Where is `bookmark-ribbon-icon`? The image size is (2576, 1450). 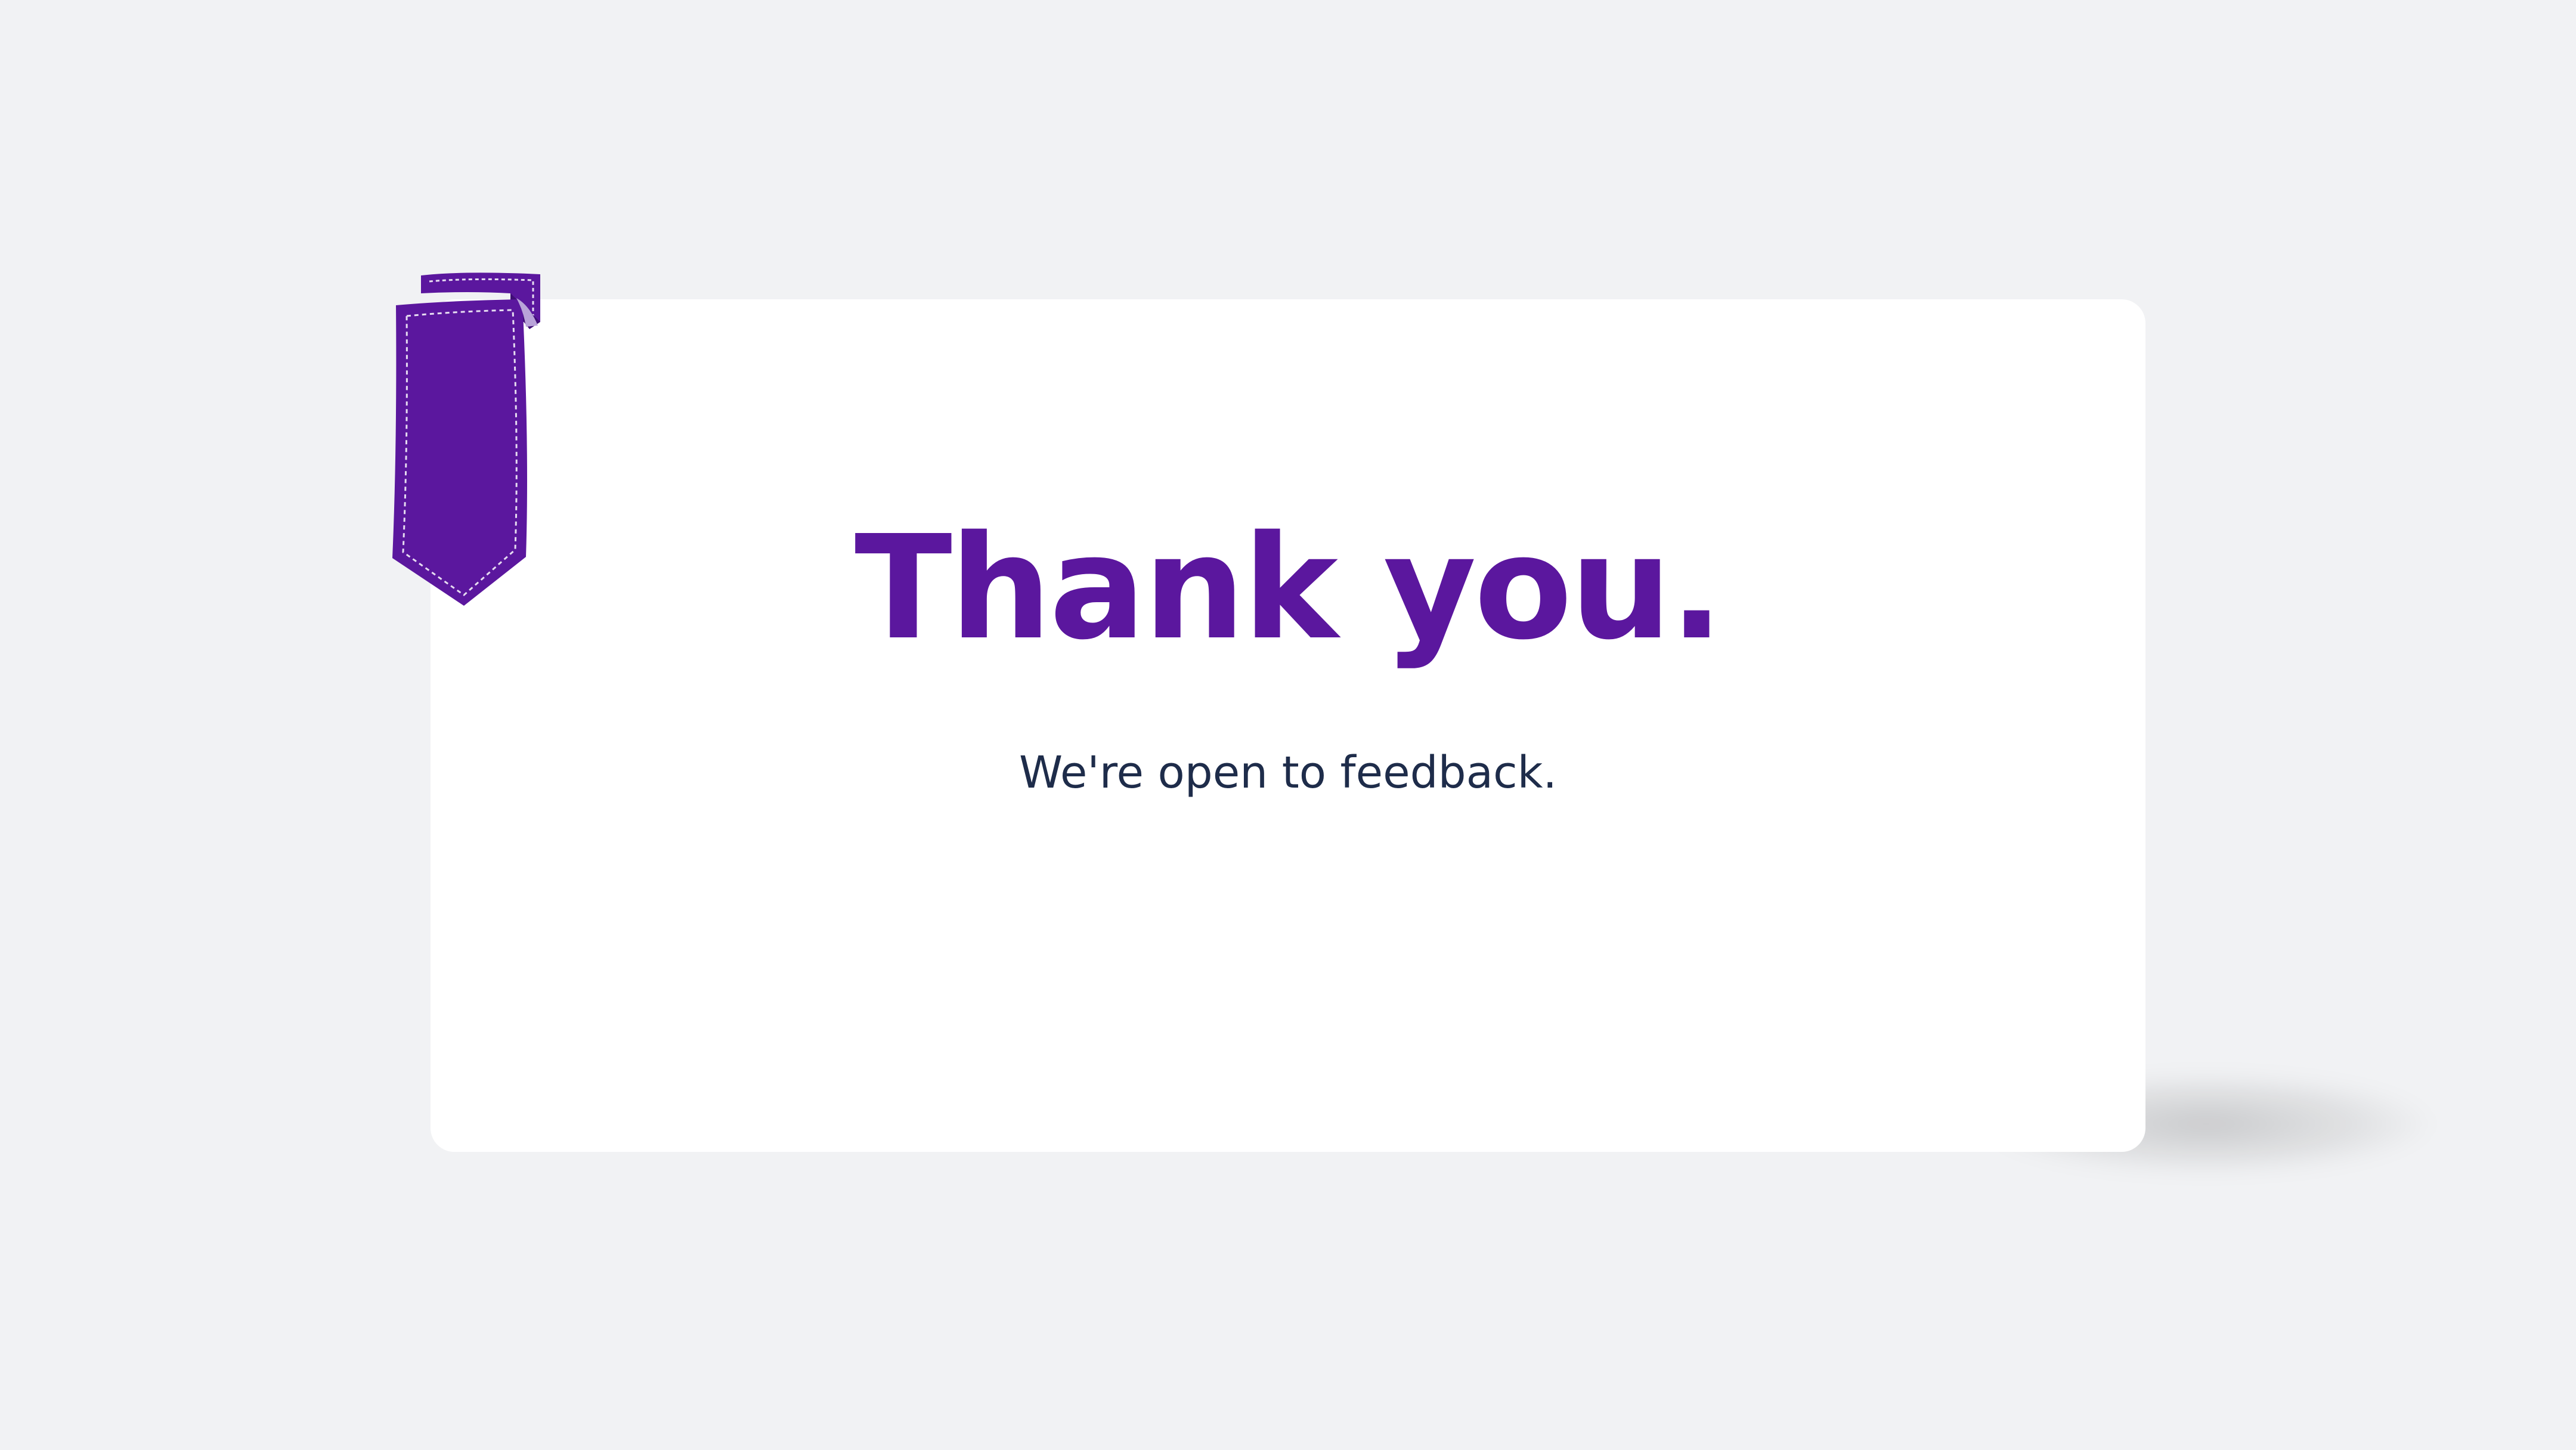 bookmark-ribbon-icon is located at coordinates (466, 439).